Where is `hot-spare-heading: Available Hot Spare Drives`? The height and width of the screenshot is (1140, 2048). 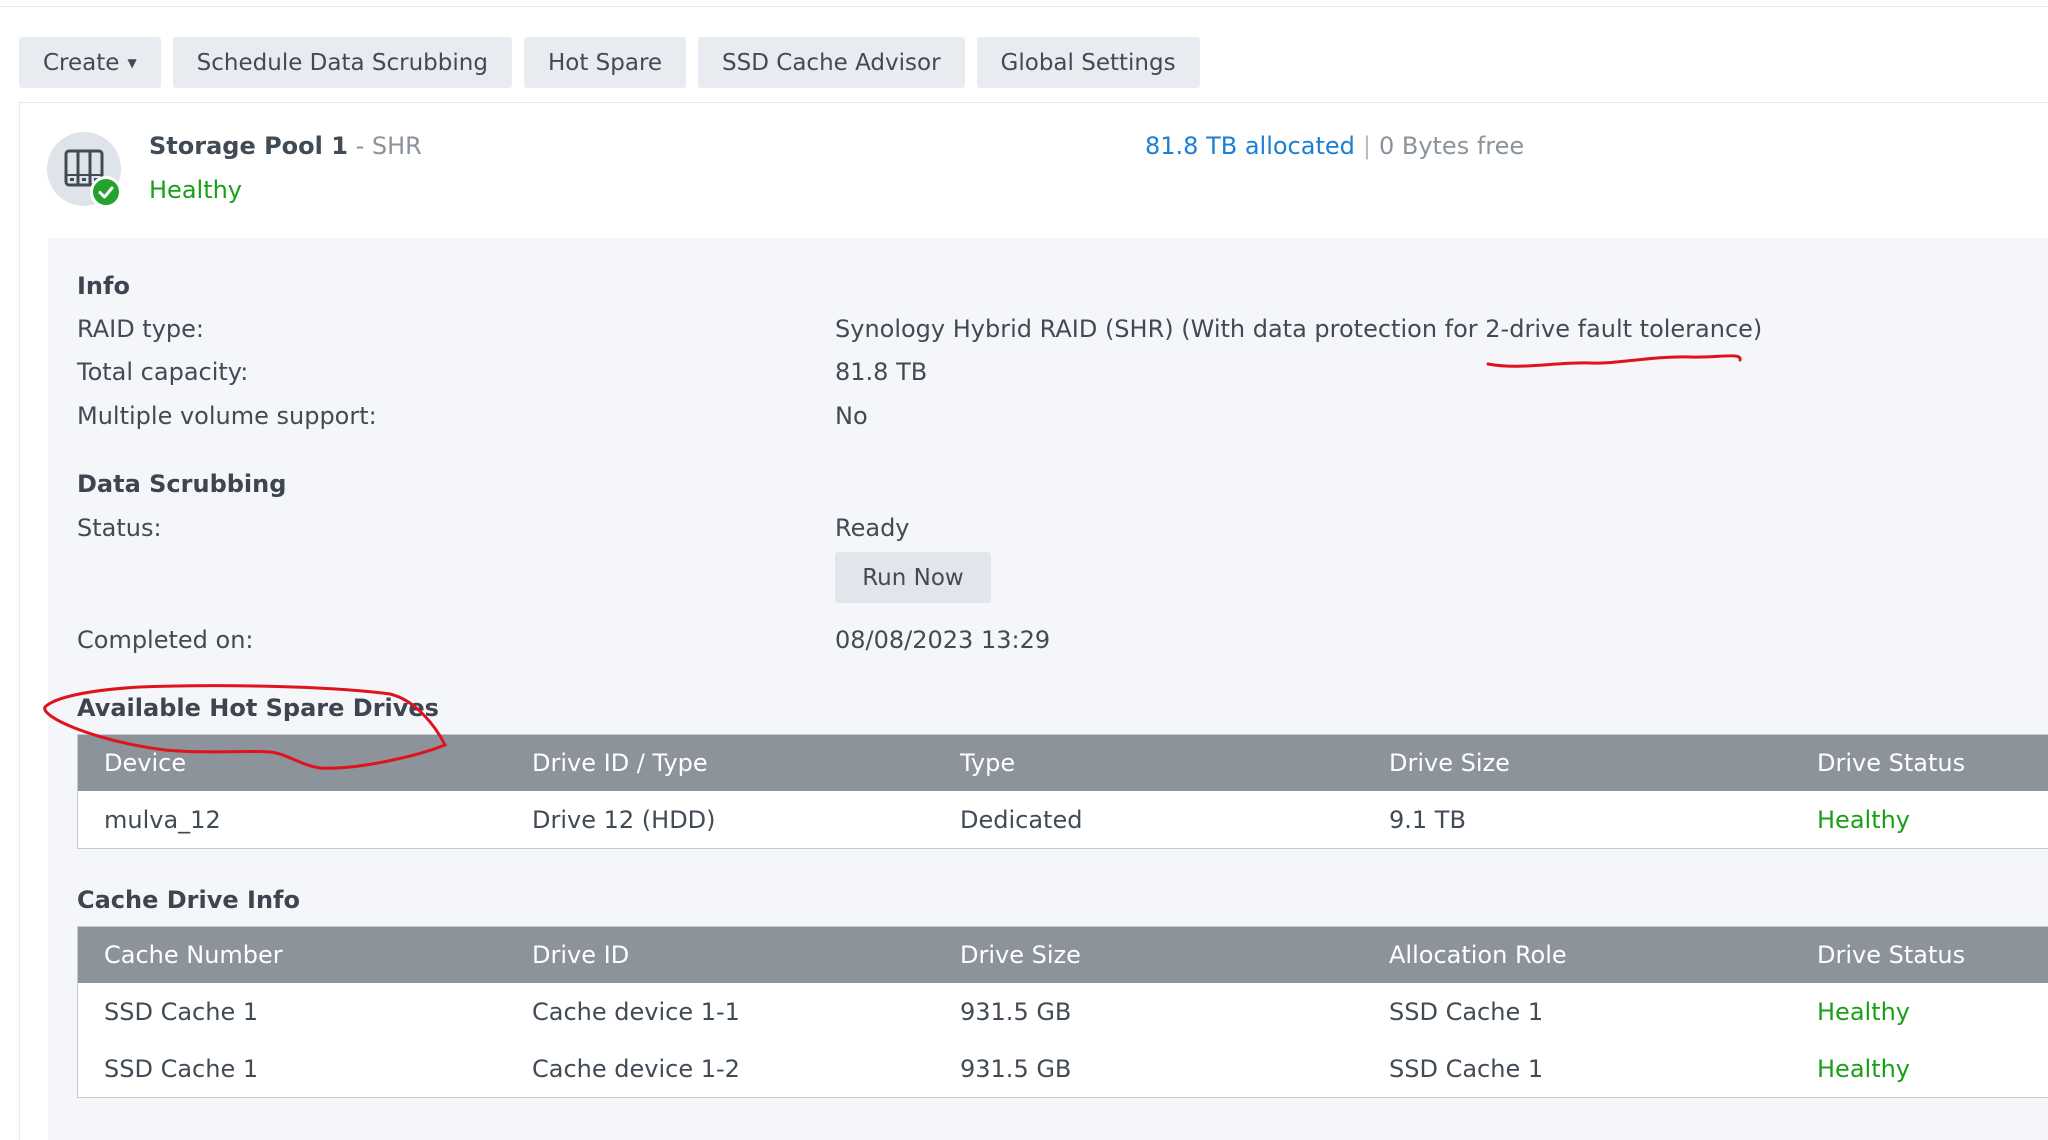 hot-spare-heading: Available Hot Spare Drives is located at coordinates (258, 708).